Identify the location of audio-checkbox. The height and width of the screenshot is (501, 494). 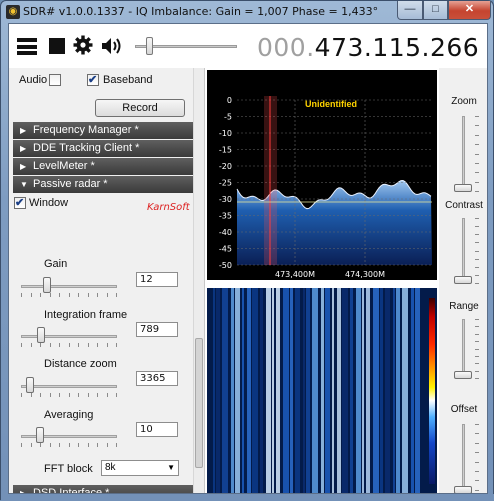
(55, 80).